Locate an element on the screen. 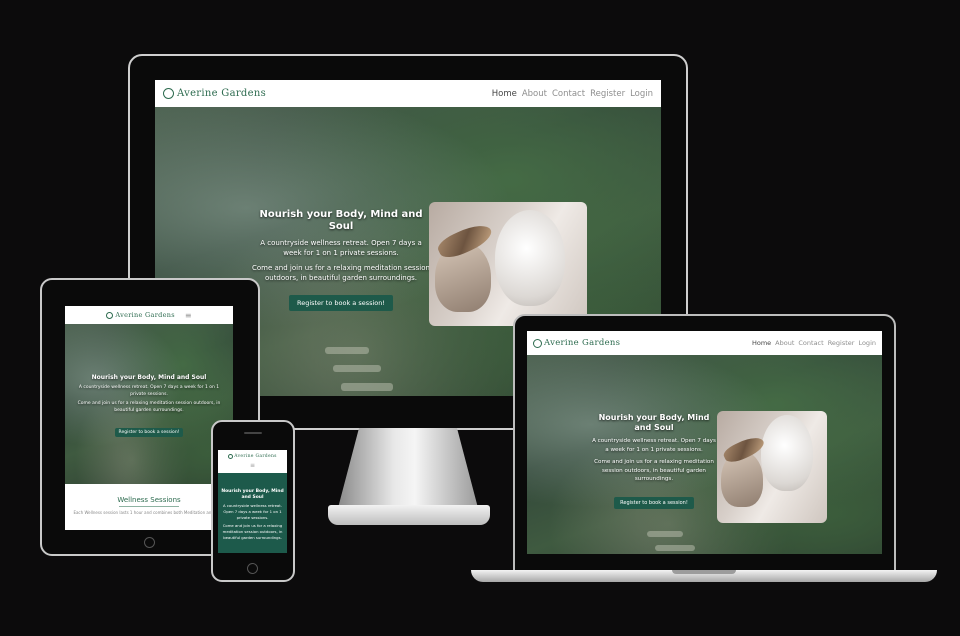 This screenshot has width=960, height=636. tablet-navbar: Averine Gardens ≡ is located at coordinates (149, 315).